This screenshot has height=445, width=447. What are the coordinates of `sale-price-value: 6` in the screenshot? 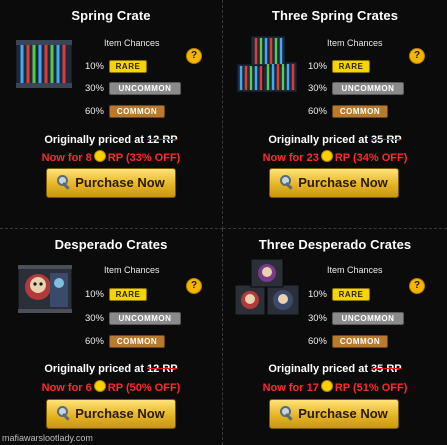 It's located at (88, 388).